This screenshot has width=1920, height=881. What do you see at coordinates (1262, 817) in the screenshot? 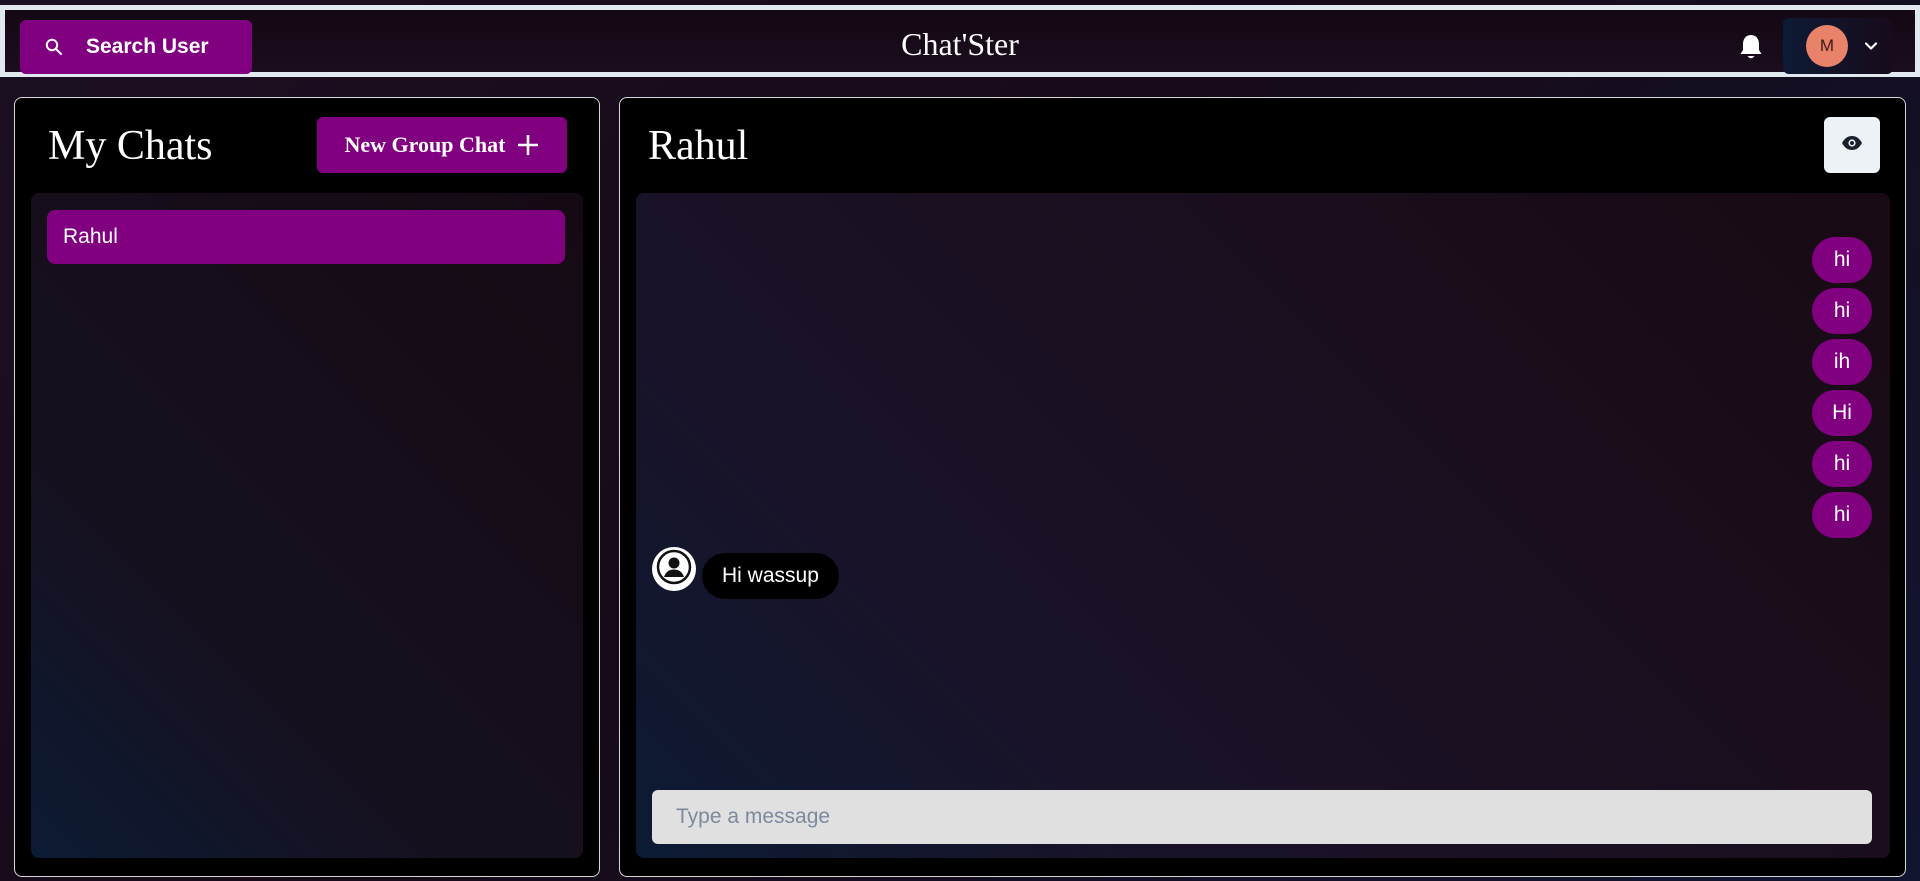
I see `message-input` at bounding box center [1262, 817].